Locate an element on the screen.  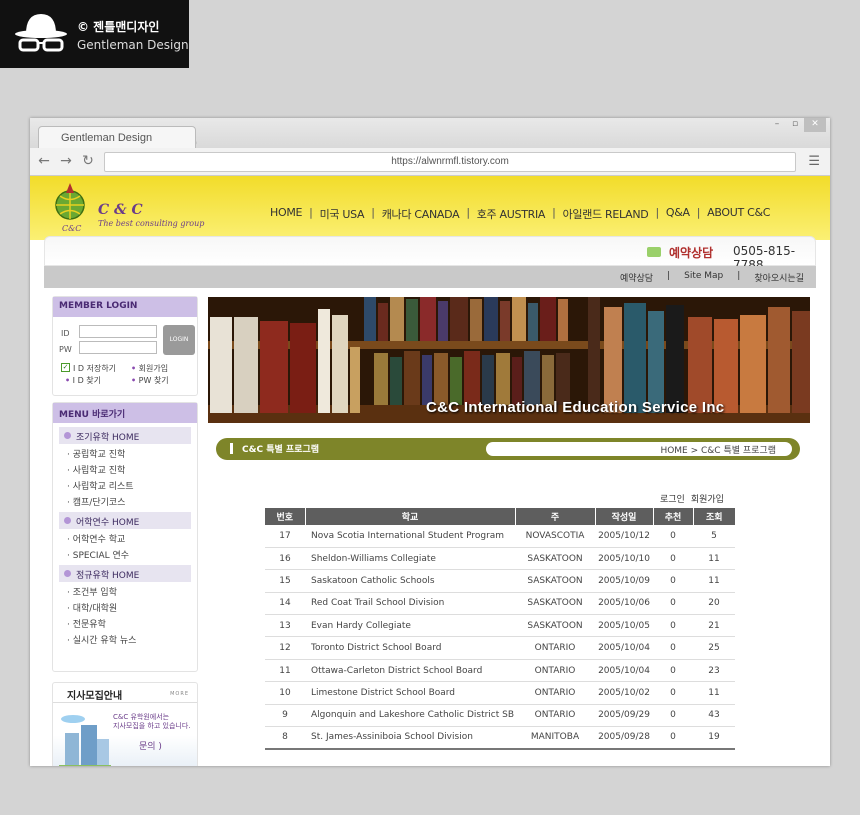
menu-language-study-home: 어학연수 HOME is located at coordinates (125, 520).